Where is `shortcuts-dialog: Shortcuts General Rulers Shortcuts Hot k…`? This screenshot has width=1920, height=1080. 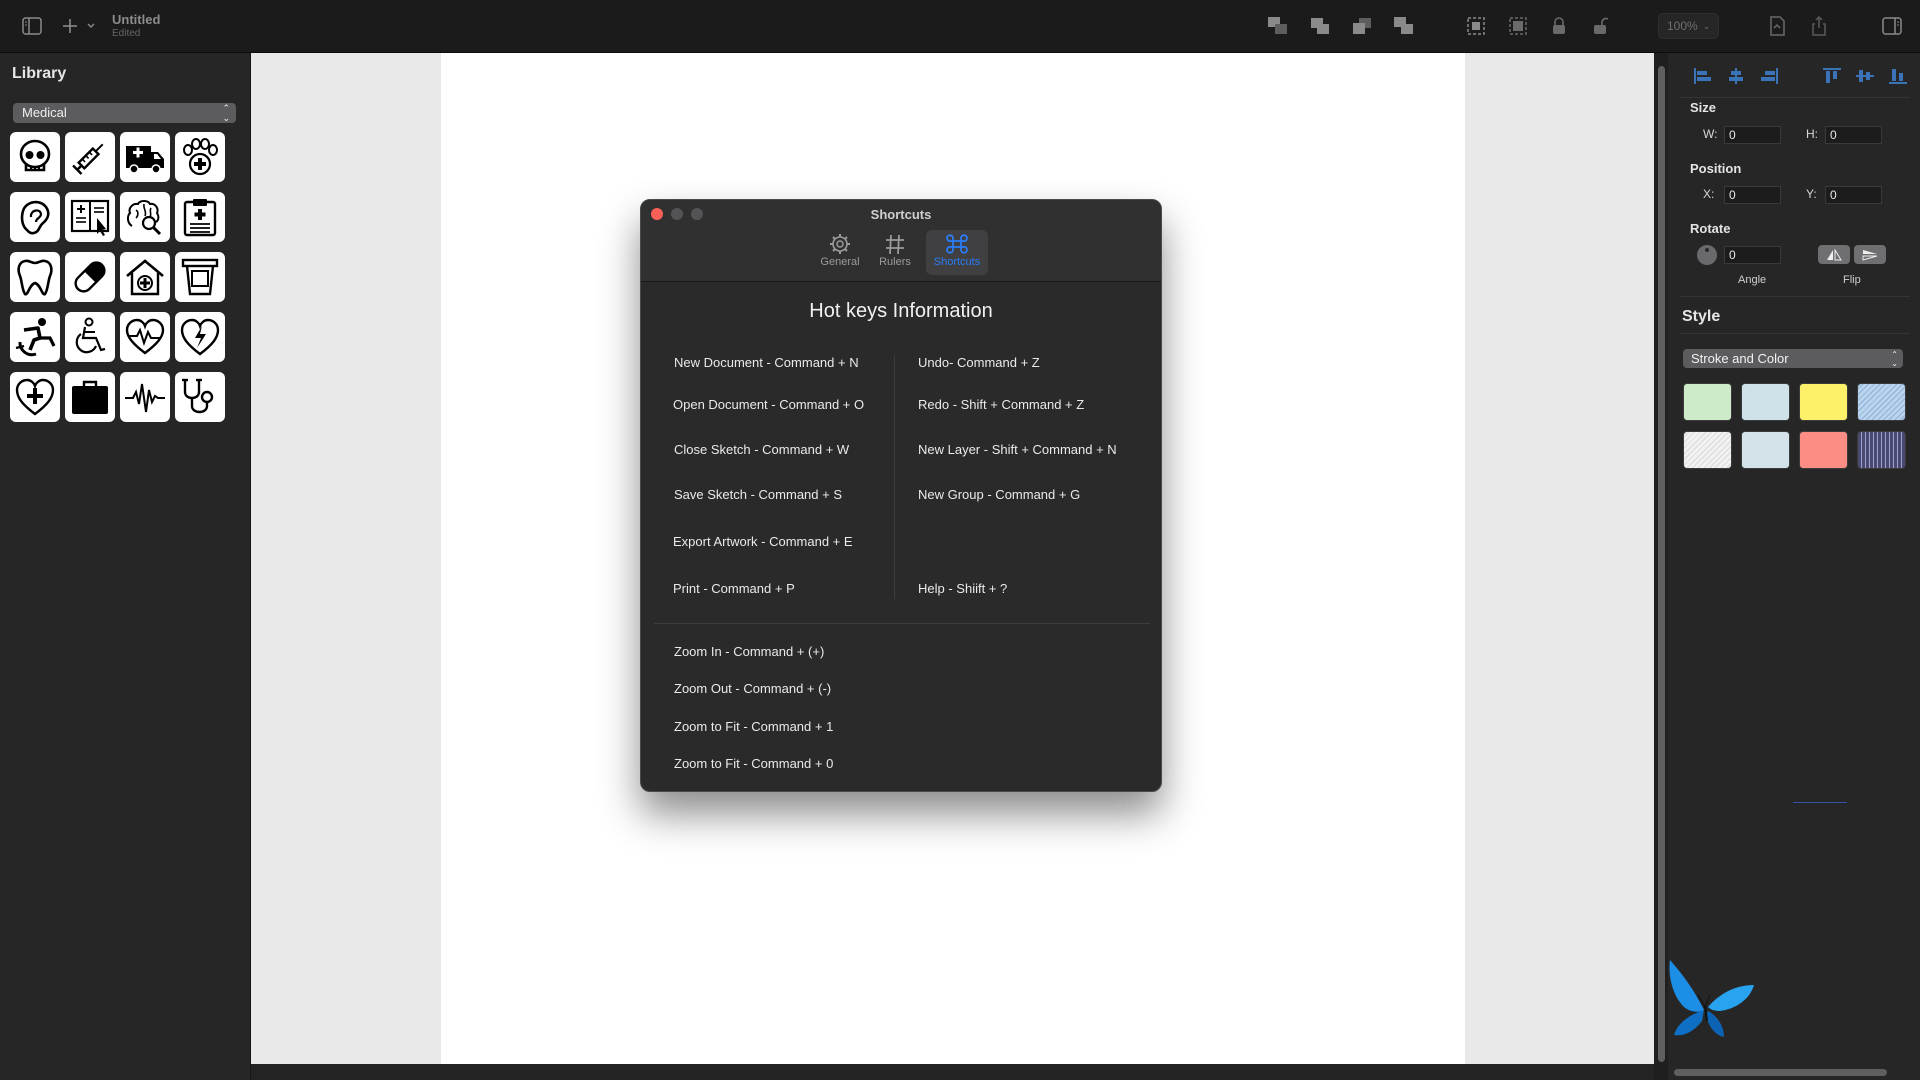
shortcuts-dialog: Shortcuts General Rulers Shortcuts Hot k… is located at coordinates (901, 495).